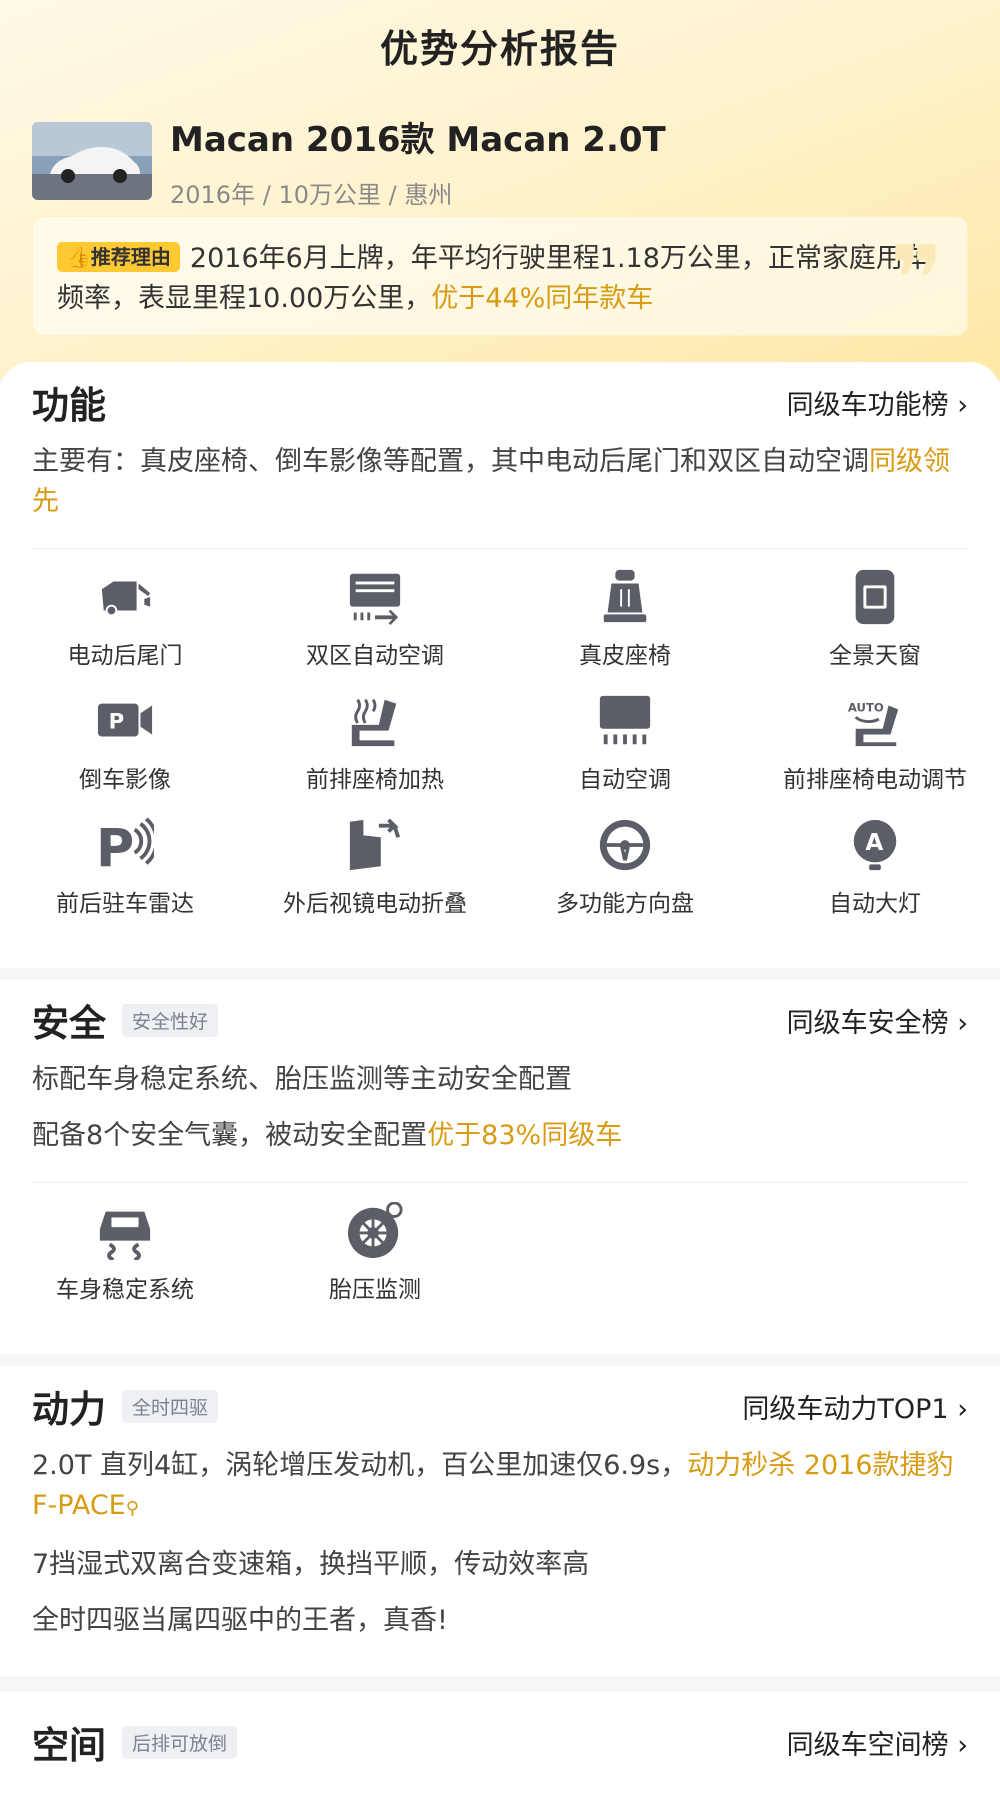 This screenshot has width=1000, height=1801. Describe the element at coordinates (170, 1020) in the screenshot. I see `safety-badge: 安全性好` at that location.